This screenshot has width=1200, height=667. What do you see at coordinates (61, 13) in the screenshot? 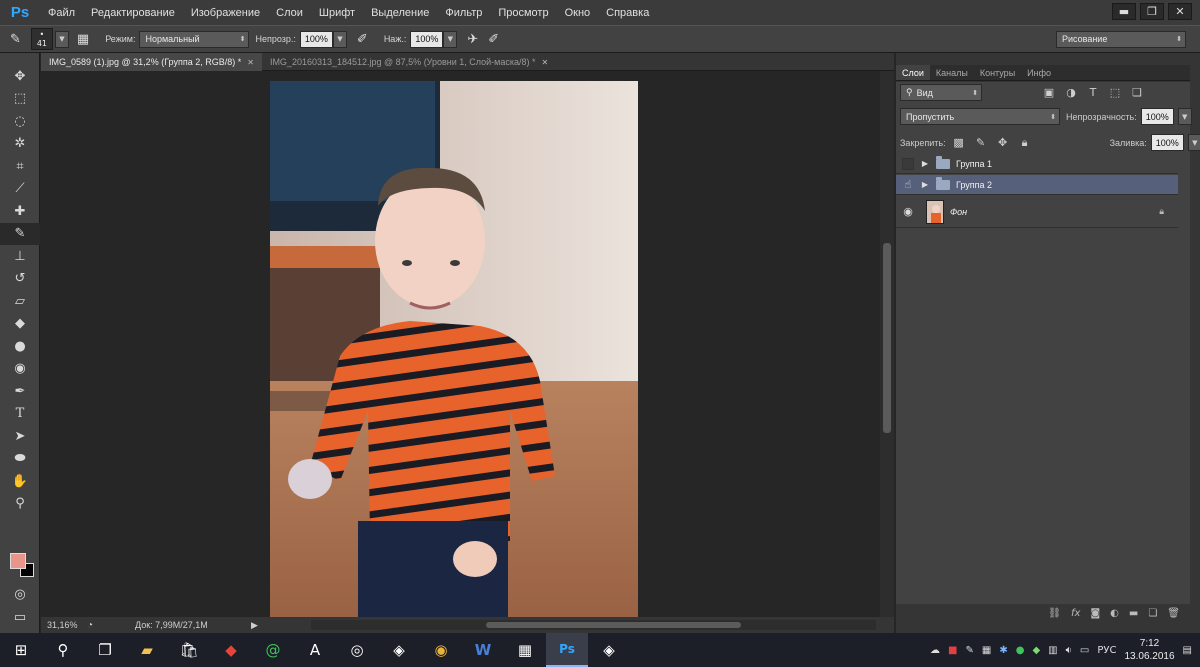
I see `menu-file: Файл` at bounding box center [61, 13].